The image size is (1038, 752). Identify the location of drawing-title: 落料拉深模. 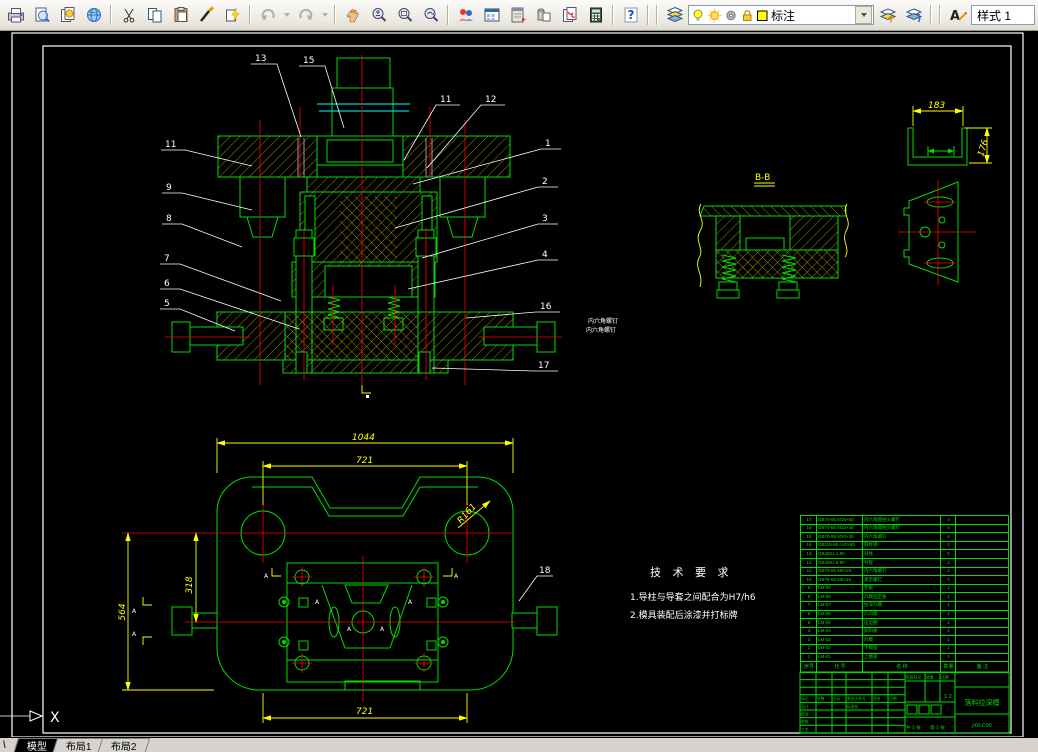
(982, 702).